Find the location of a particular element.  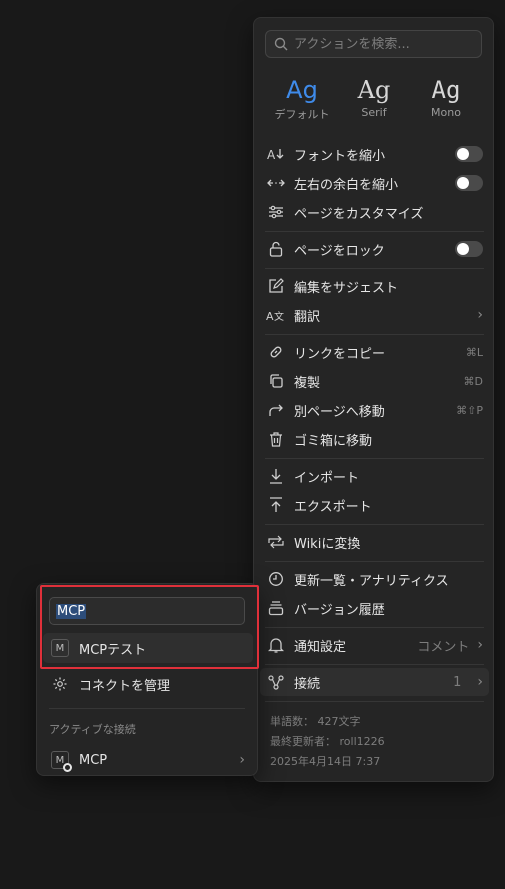

menu-item-translate: A文 翻訳 › is located at coordinates (374, 315).